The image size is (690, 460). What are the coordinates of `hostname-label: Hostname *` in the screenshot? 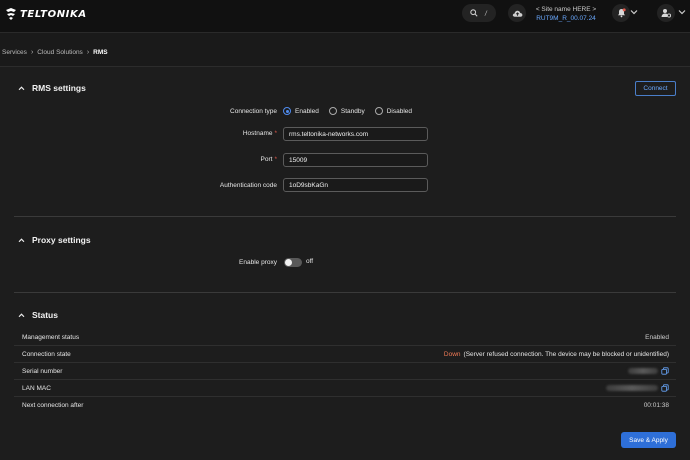 It's located at (207, 133).